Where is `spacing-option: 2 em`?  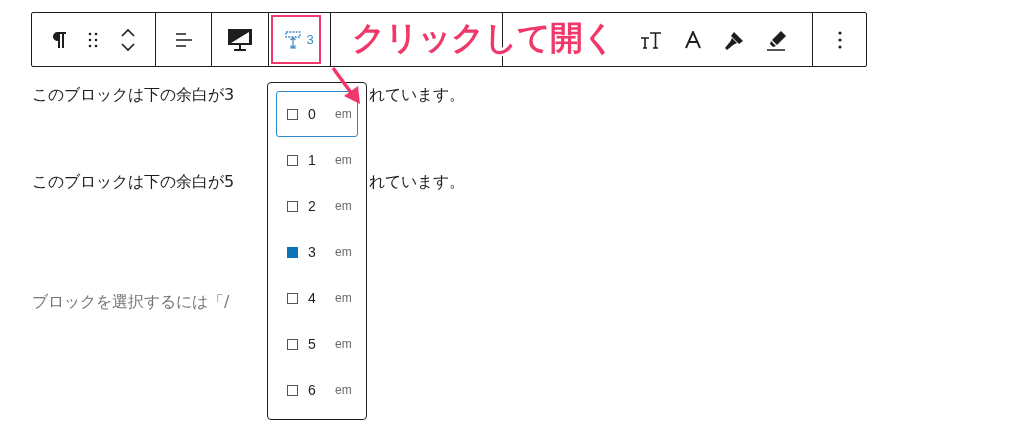 spacing-option: 2 em is located at coordinates (317, 206).